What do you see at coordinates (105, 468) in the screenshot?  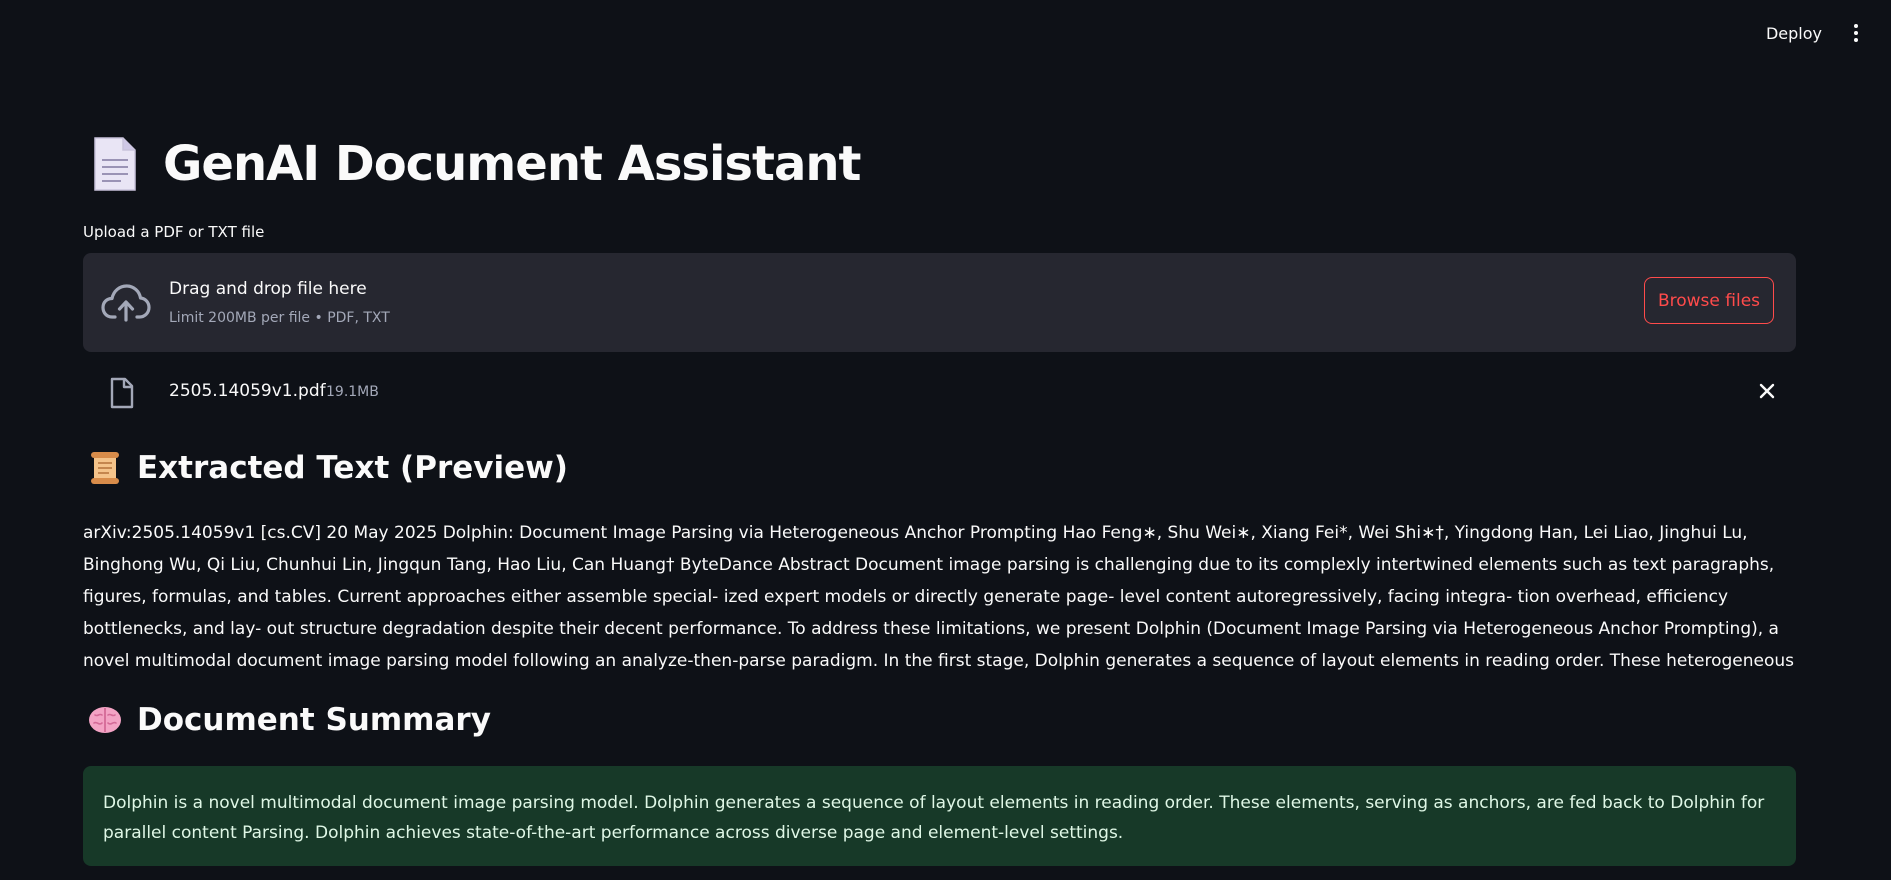 I see `scroll-emoji-icon` at bounding box center [105, 468].